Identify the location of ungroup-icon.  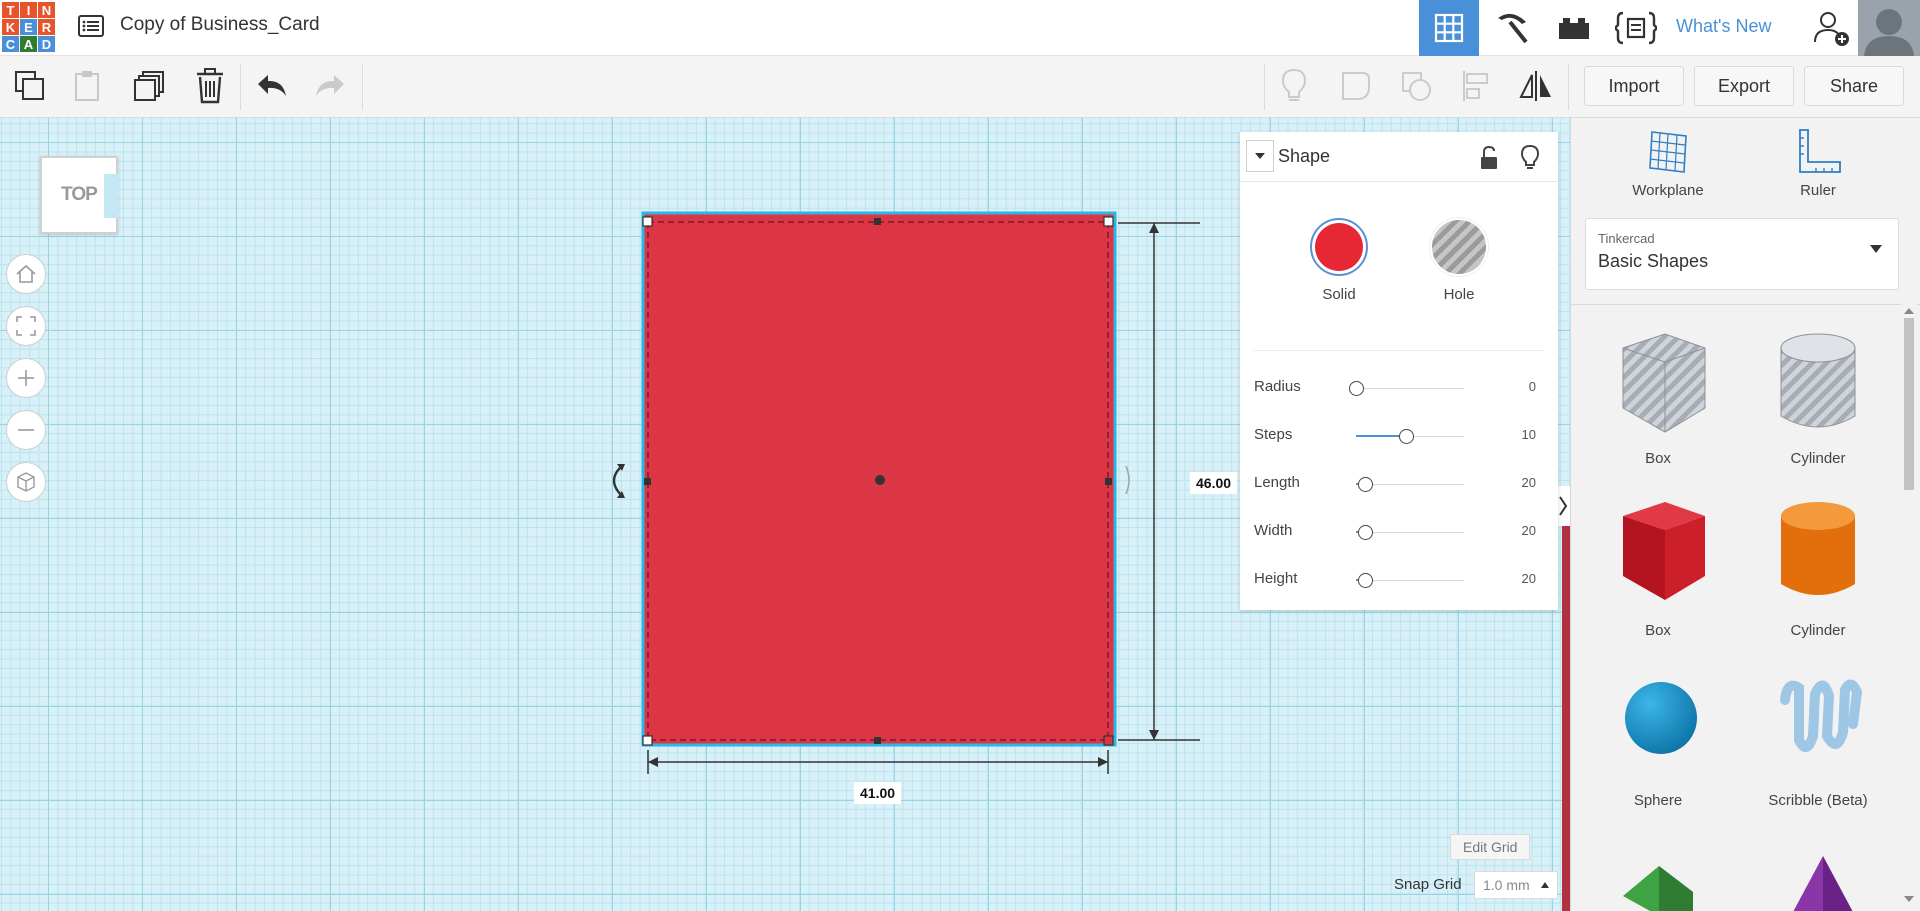
(1416, 86).